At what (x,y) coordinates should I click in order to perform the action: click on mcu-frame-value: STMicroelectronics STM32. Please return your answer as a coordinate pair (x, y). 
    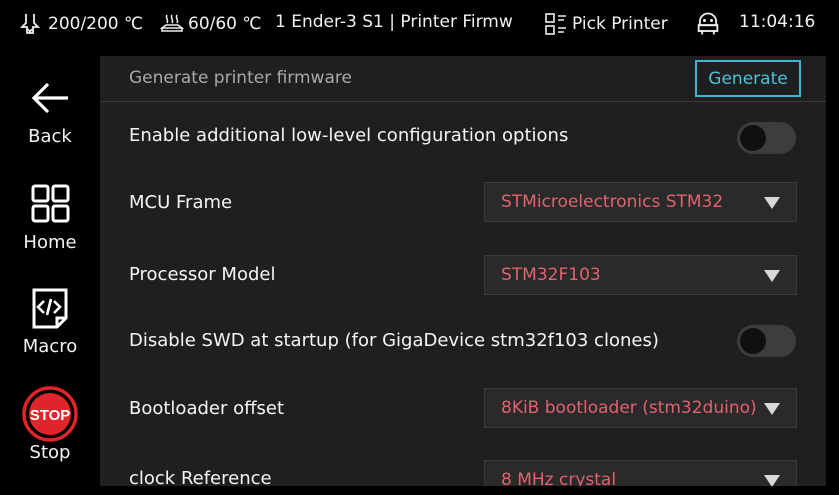
    Looking at the image, I should click on (612, 202).